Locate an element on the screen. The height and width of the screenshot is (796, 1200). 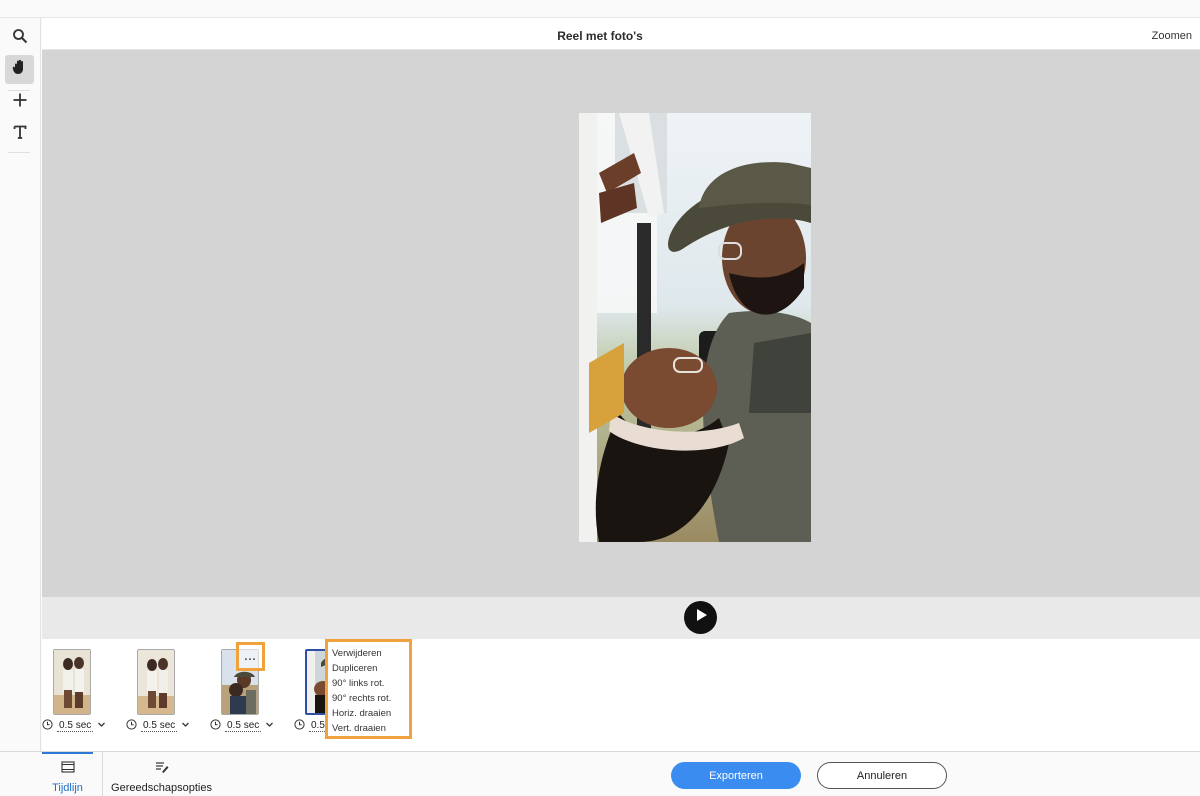
document-header: Reel met foto's Zoomen is located at coordinates (621, 34).